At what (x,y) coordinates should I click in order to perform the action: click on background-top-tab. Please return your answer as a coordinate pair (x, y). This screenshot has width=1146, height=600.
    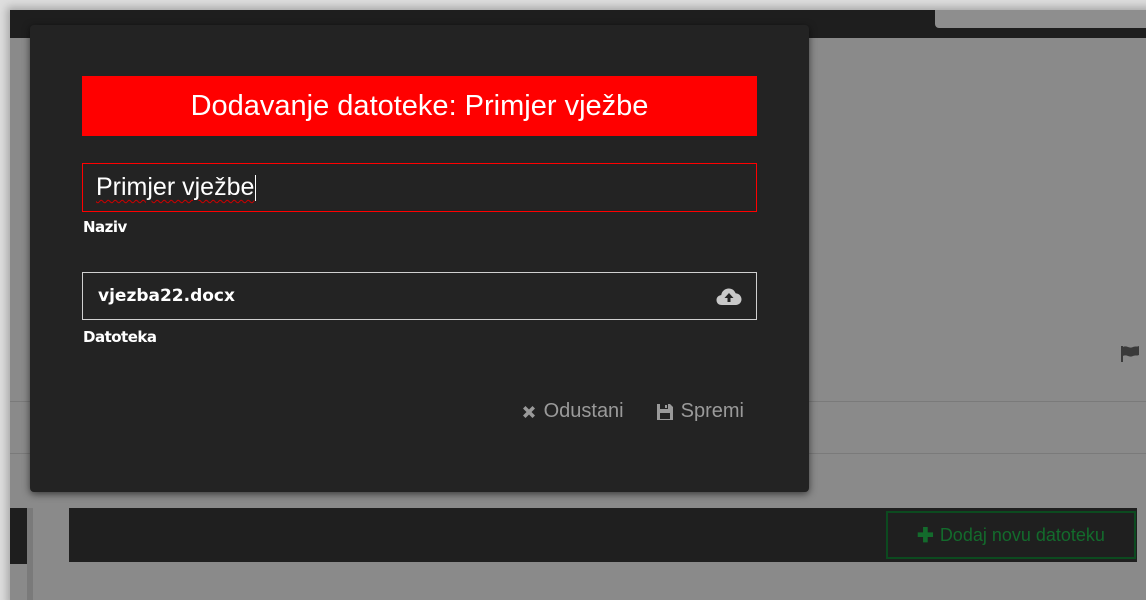
    Looking at the image, I should click on (1040, 19).